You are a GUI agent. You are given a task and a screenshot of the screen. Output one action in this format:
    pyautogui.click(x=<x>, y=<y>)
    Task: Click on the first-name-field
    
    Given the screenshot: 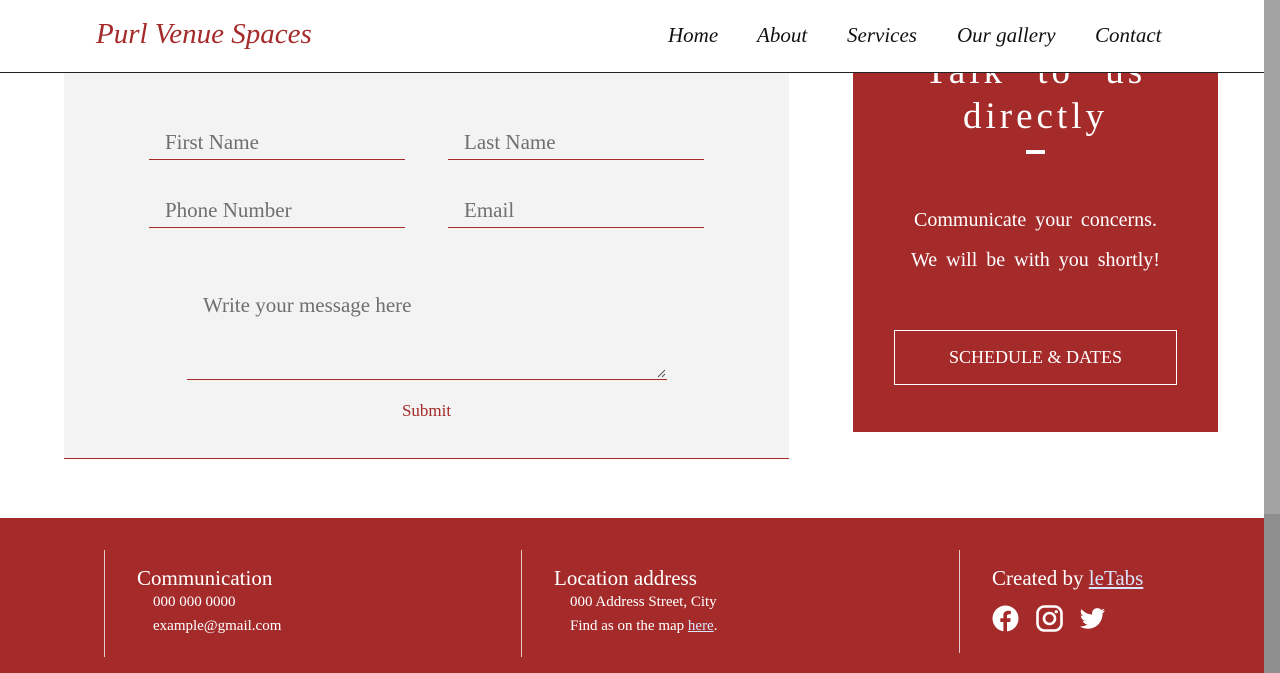 What is the action you would take?
    pyautogui.click(x=277, y=142)
    